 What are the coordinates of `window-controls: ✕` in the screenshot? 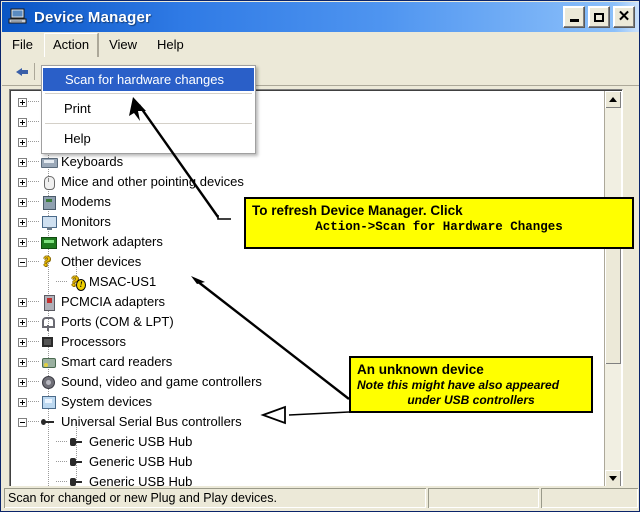 It's located at (601, 17).